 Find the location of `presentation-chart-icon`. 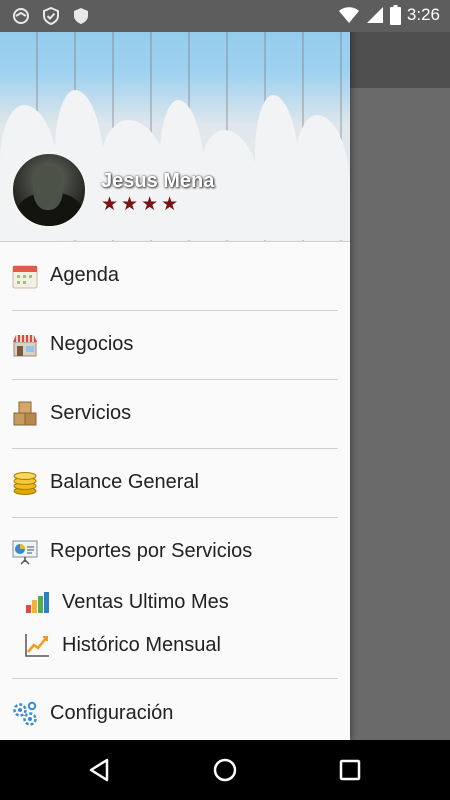

presentation-chart-icon is located at coordinates (25, 552).